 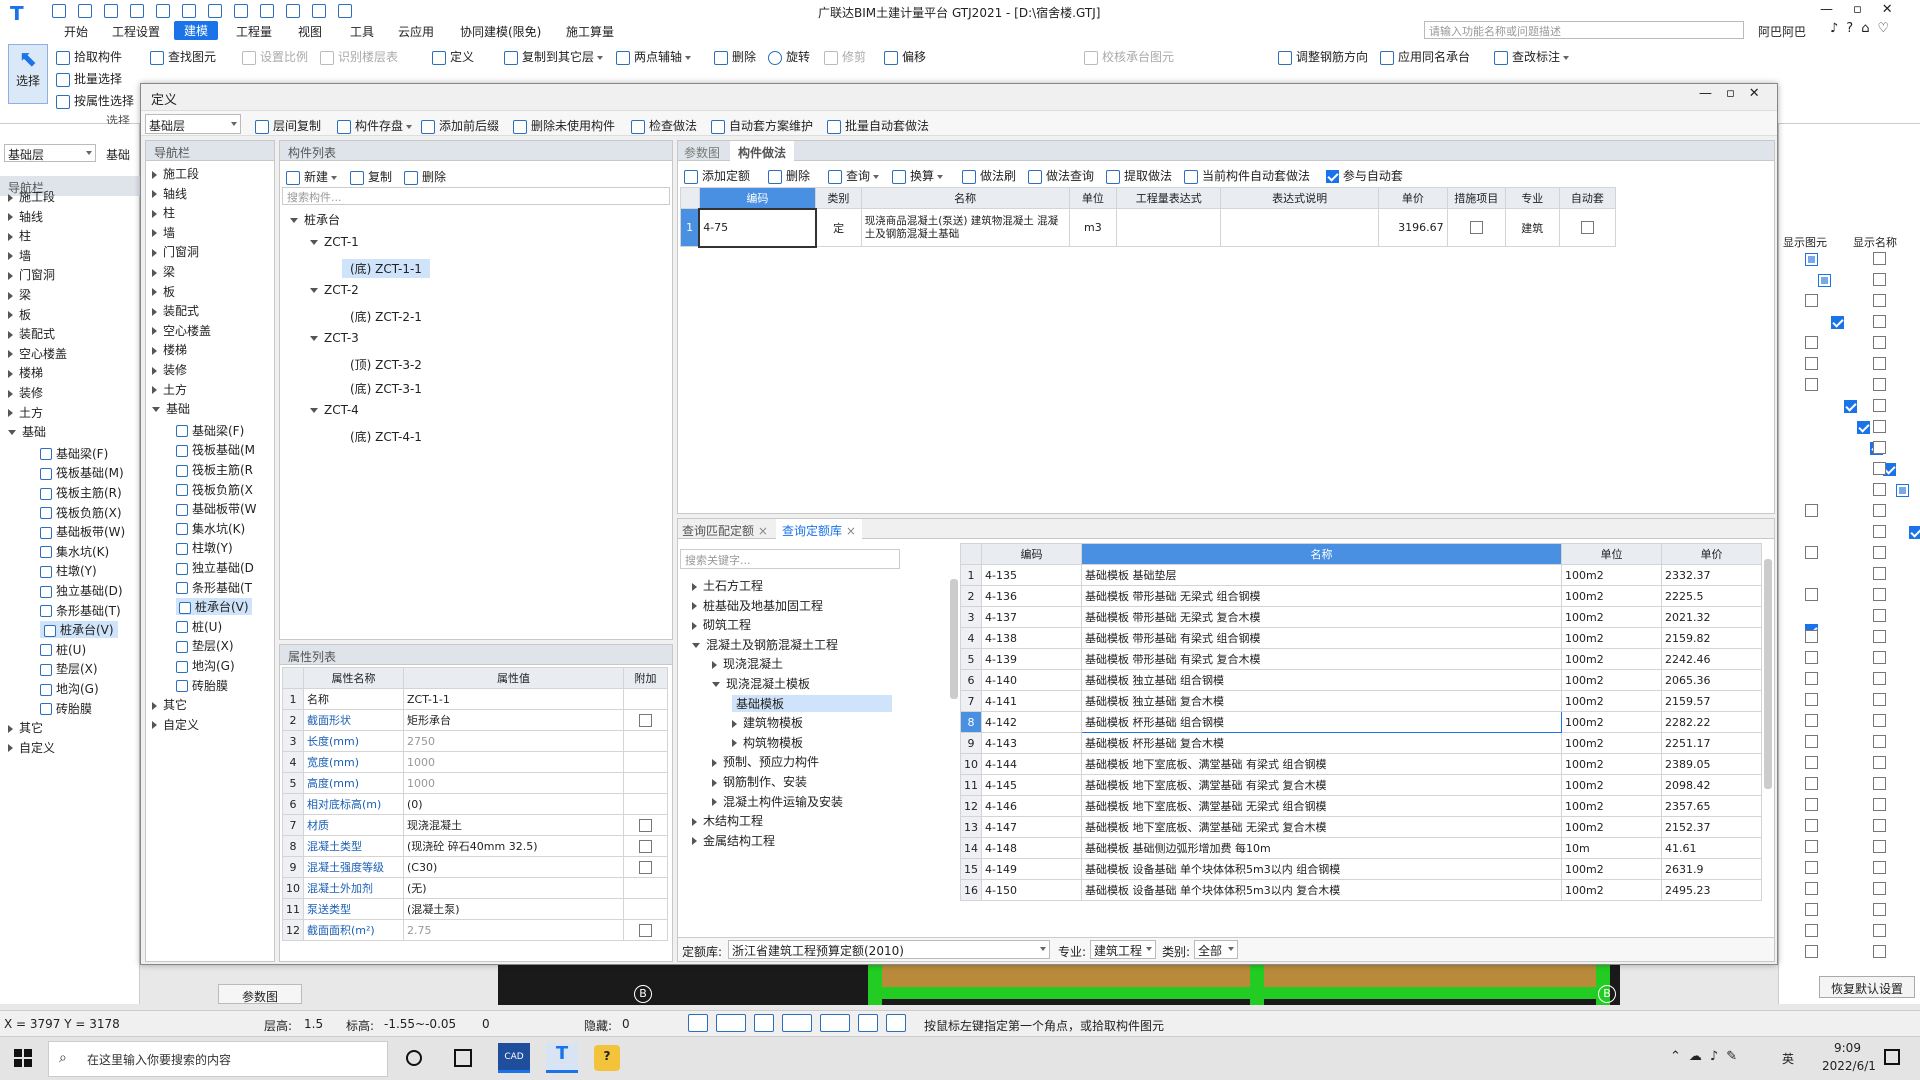 What do you see at coordinates (362, 31) in the screenshot?
I see `menu-tools: 工具` at bounding box center [362, 31].